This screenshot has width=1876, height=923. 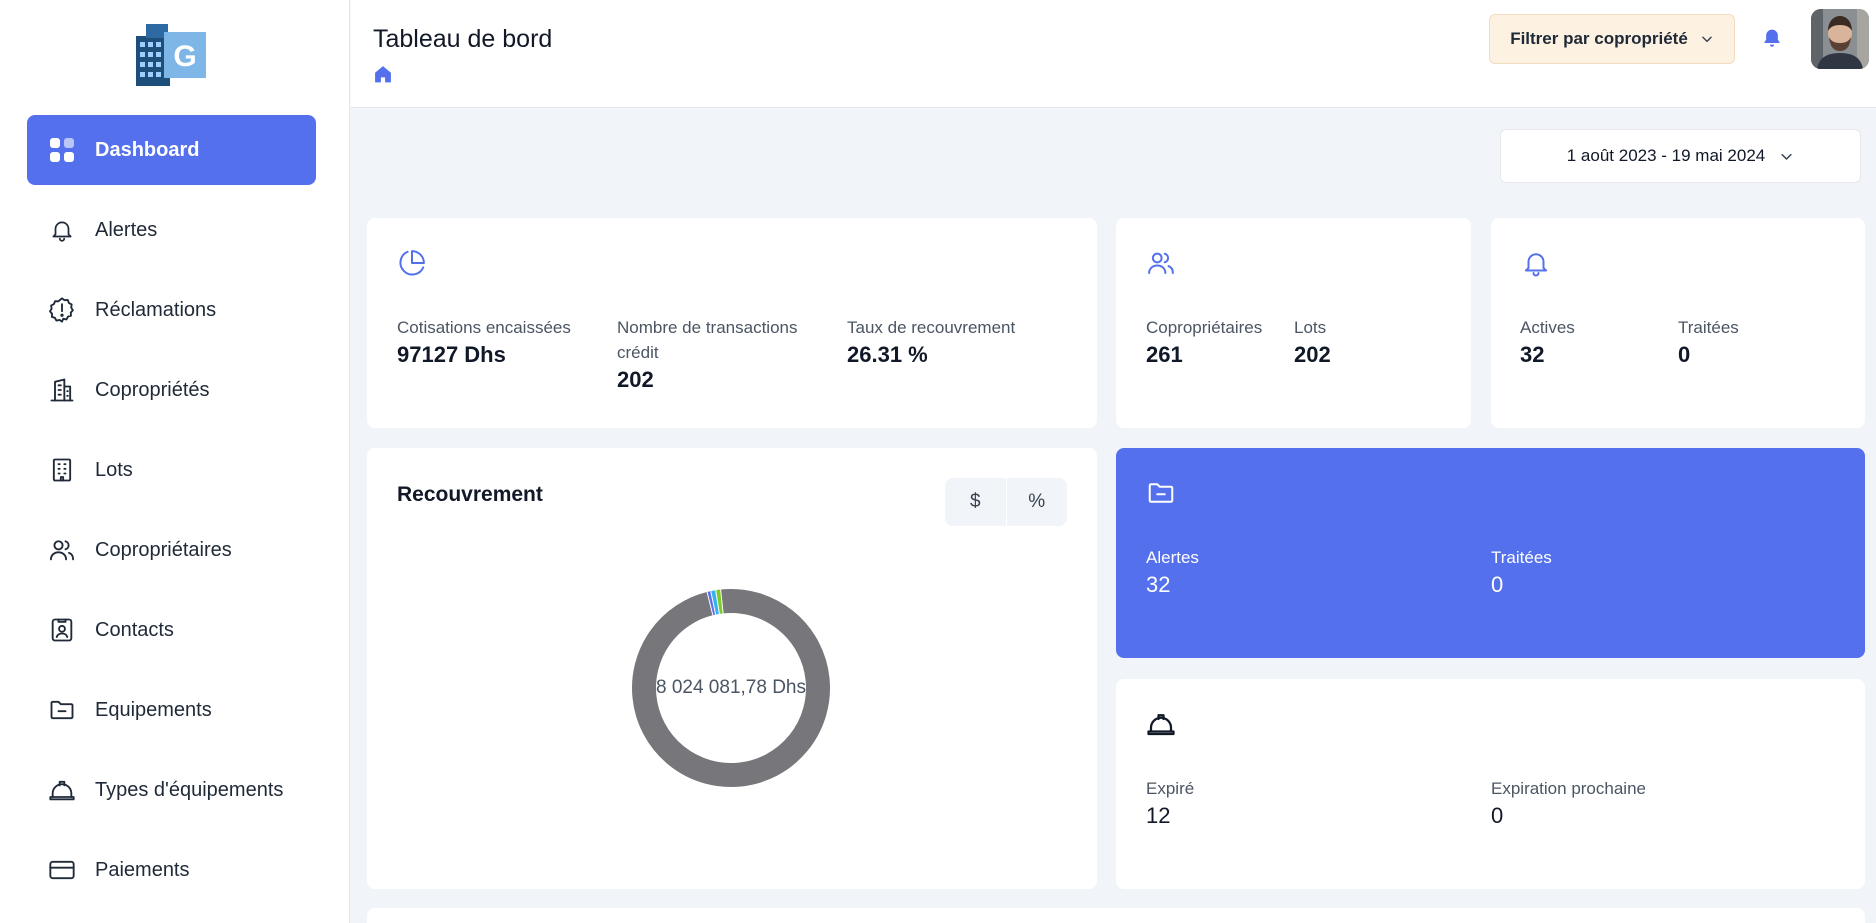 I want to click on owners-card: Copropriétaires 261 Lots 202, so click(x=1293, y=323).